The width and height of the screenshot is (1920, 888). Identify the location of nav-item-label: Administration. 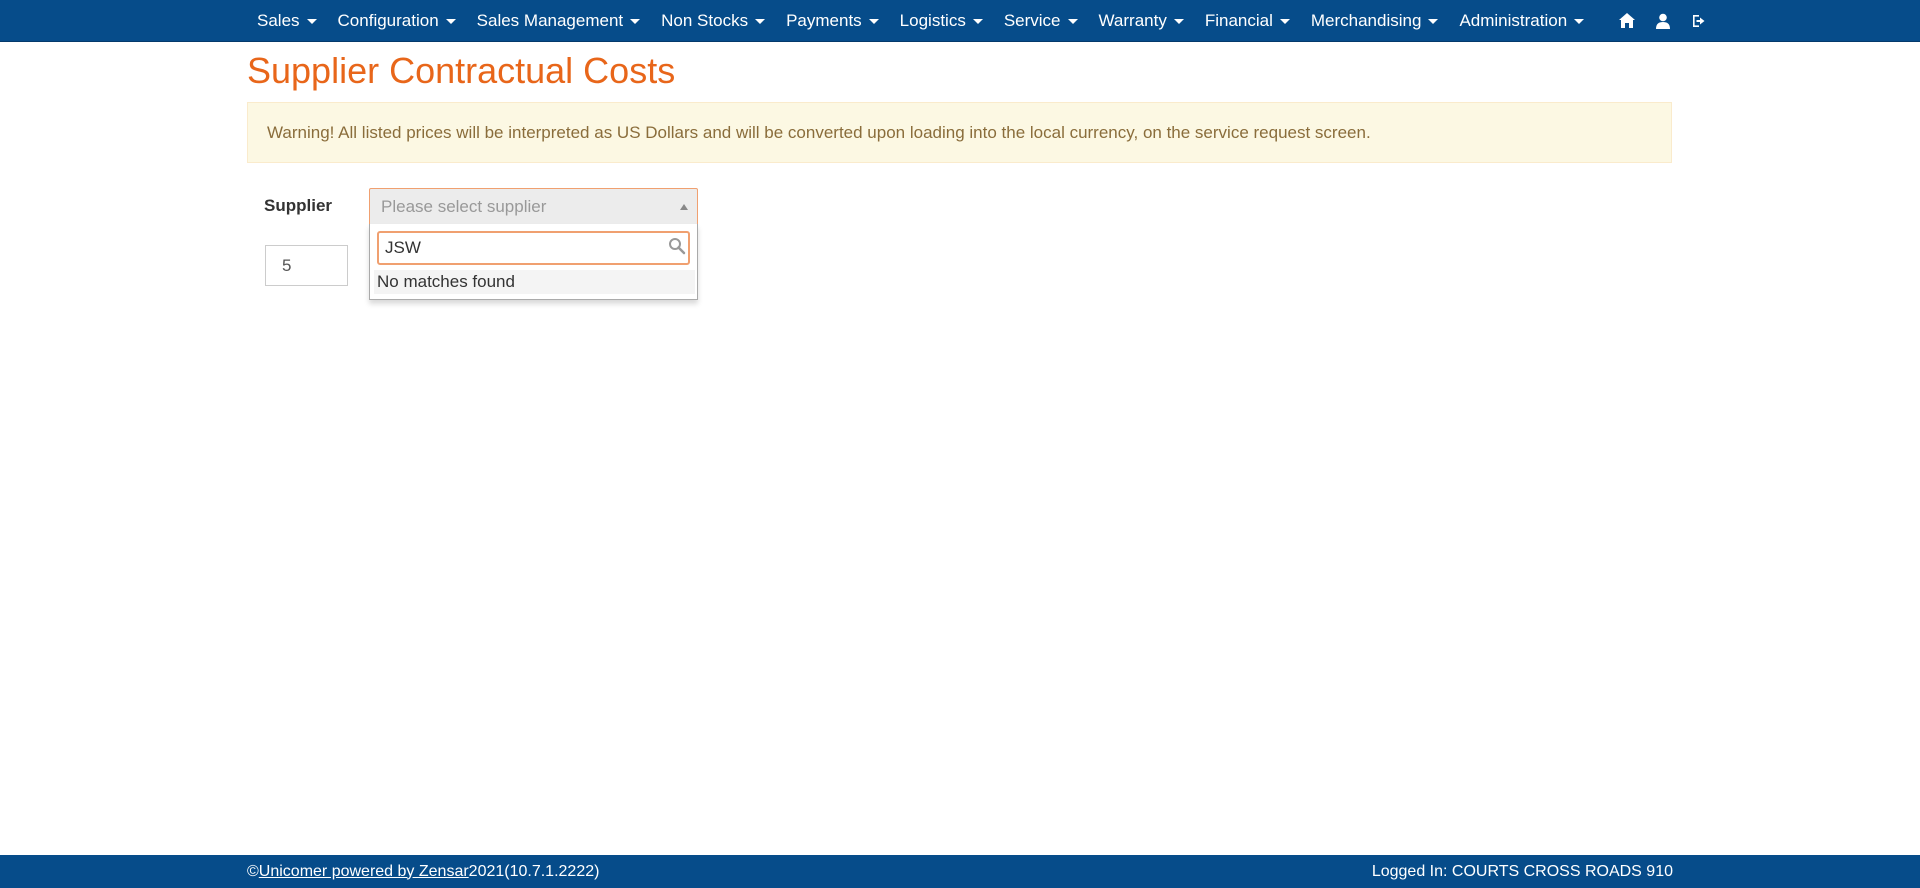
(1513, 20).